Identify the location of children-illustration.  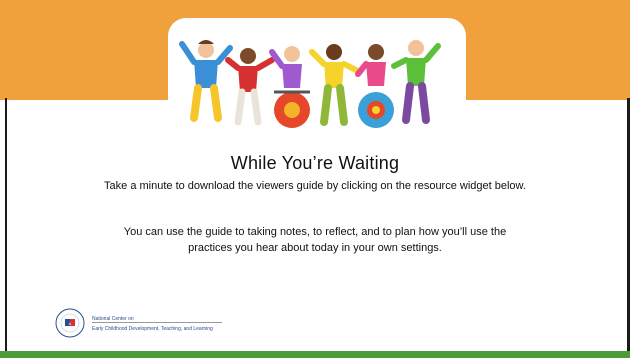
(310, 84).